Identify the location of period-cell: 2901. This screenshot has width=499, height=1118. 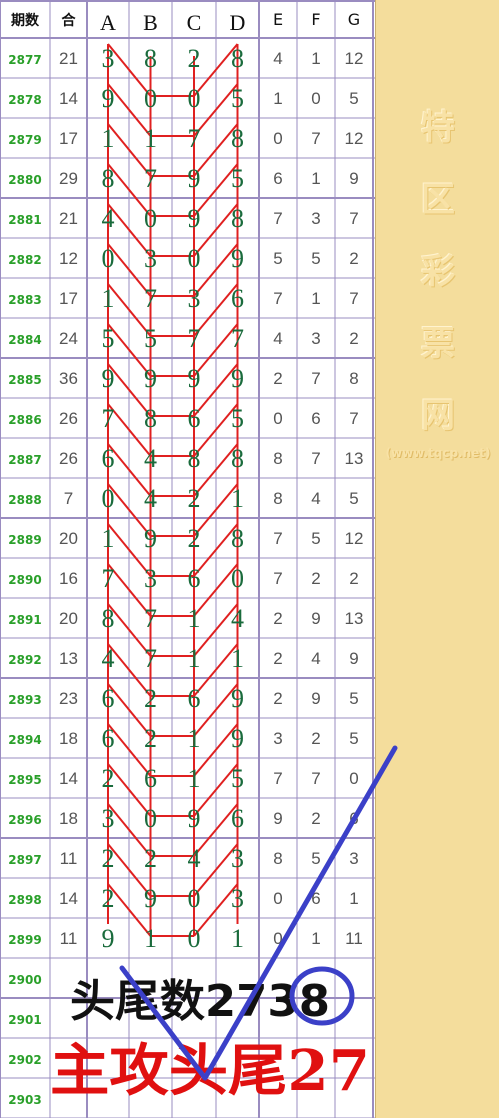
(24, 1020).